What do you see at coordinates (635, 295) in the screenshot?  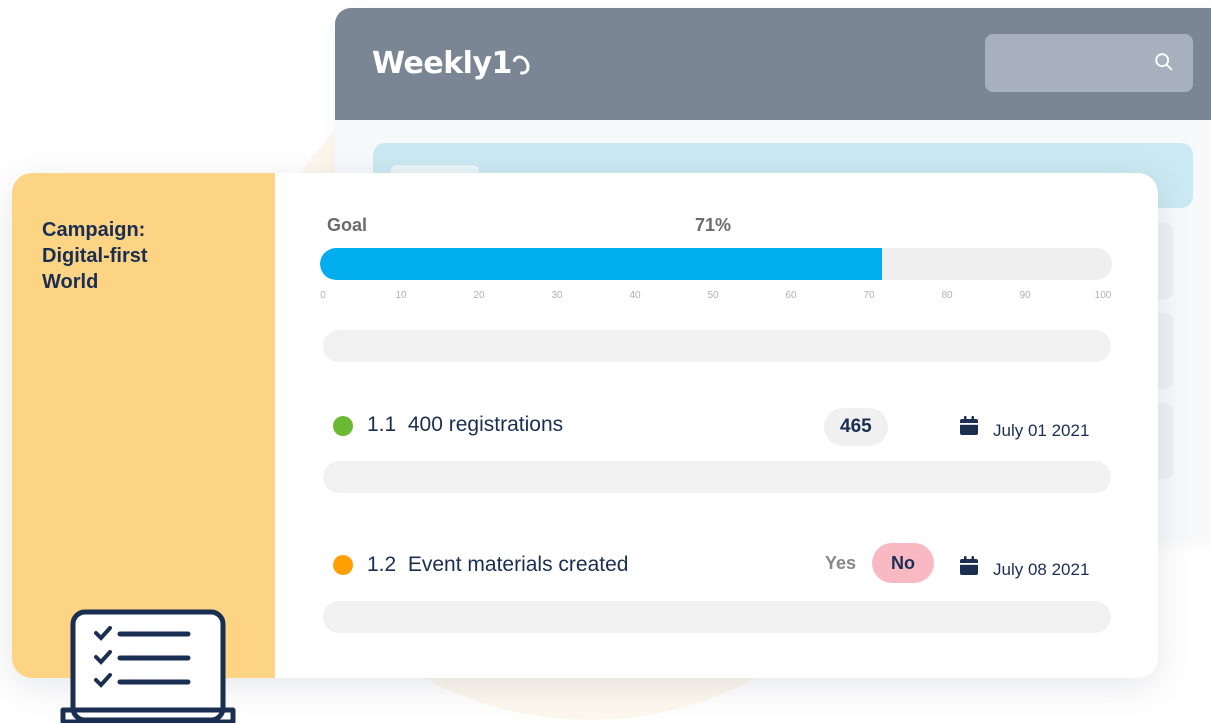 I see `progress-tick-label: 40` at bounding box center [635, 295].